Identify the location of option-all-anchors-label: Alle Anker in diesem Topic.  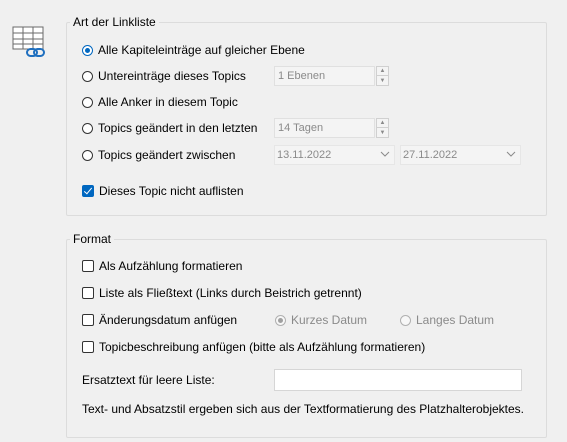
(168, 102).